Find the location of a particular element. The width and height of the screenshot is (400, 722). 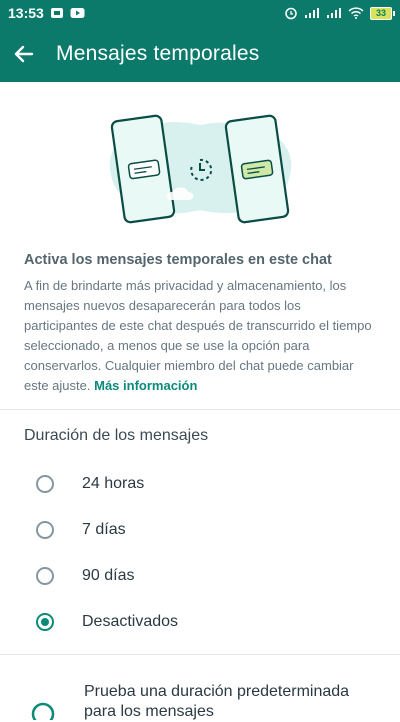

option-label: 7 días is located at coordinates (104, 529).